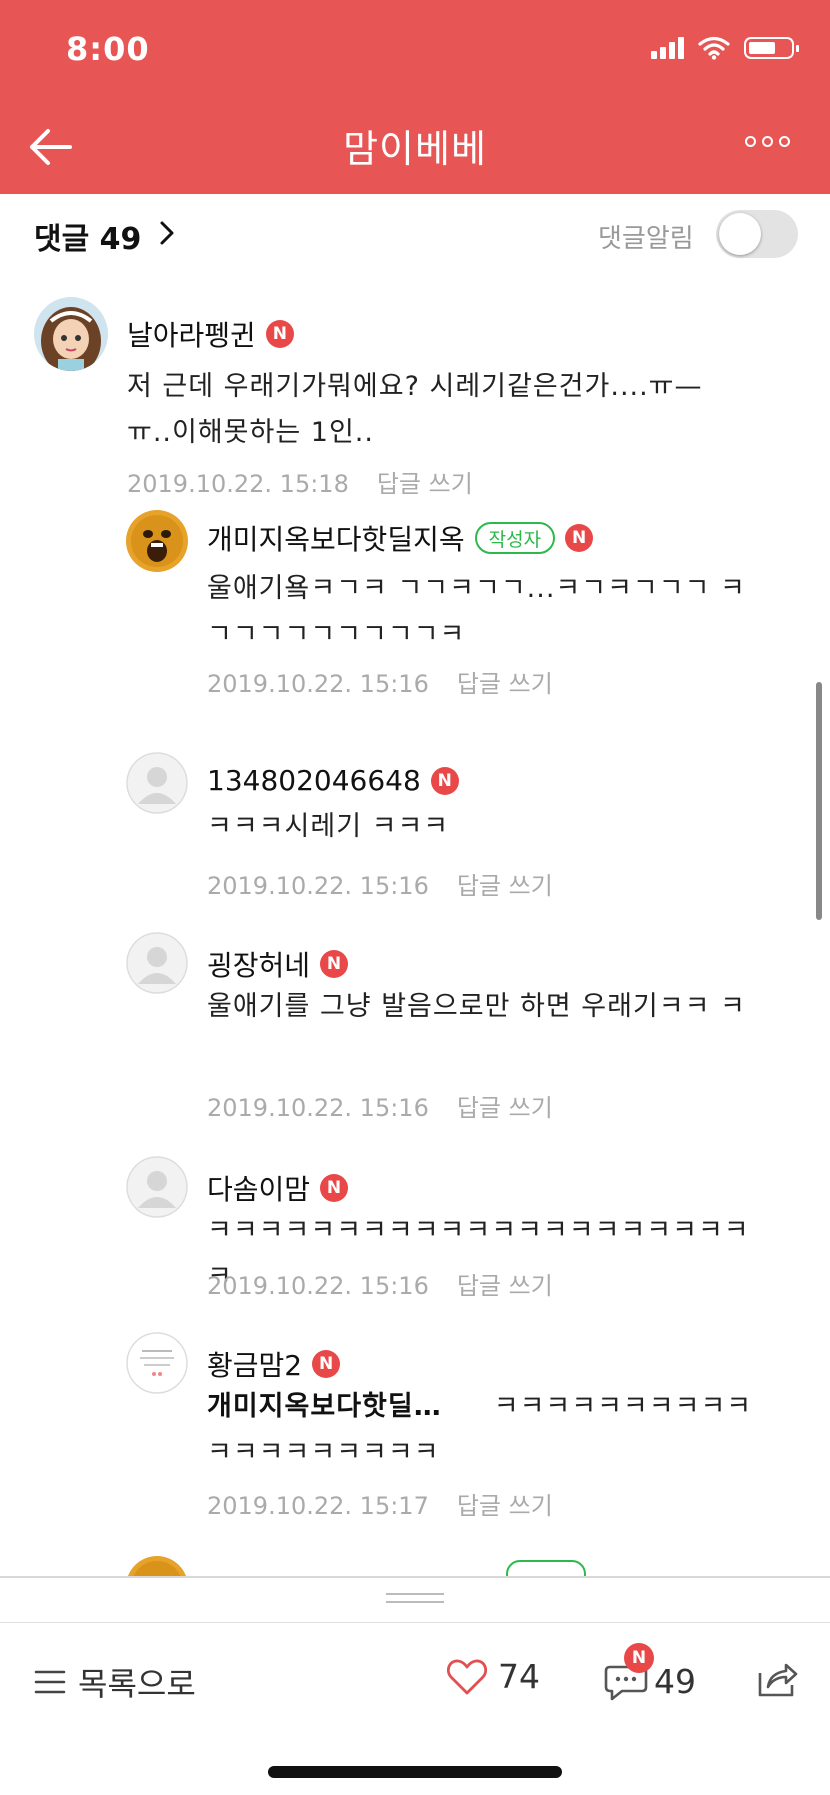  Describe the element at coordinates (167, 233) in the screenshot. I see `chevron-right-icon` at that location.